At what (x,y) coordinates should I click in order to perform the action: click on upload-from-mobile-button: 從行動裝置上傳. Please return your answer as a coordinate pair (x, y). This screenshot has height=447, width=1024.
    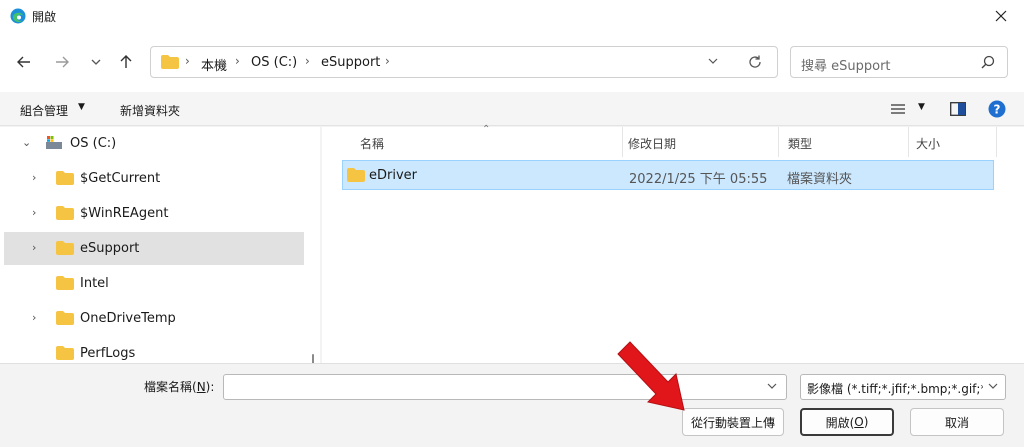
    Looking at the image, I should click on (733, 422).